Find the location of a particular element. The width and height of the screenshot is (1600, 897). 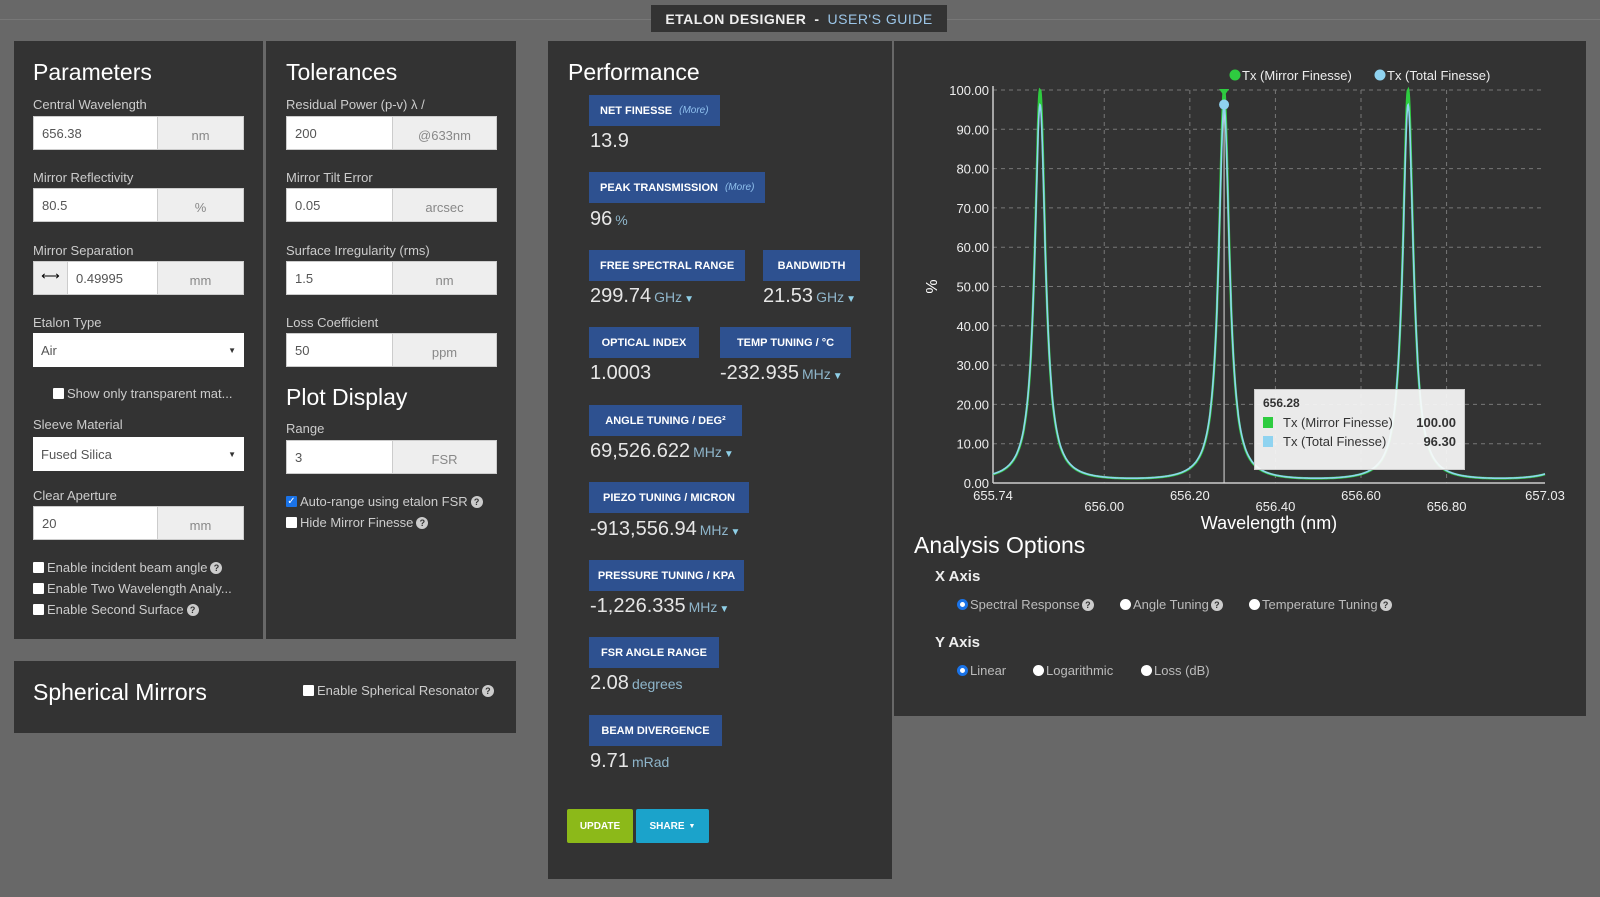

radio-linear: Linear is located at coordinates (981, 670).